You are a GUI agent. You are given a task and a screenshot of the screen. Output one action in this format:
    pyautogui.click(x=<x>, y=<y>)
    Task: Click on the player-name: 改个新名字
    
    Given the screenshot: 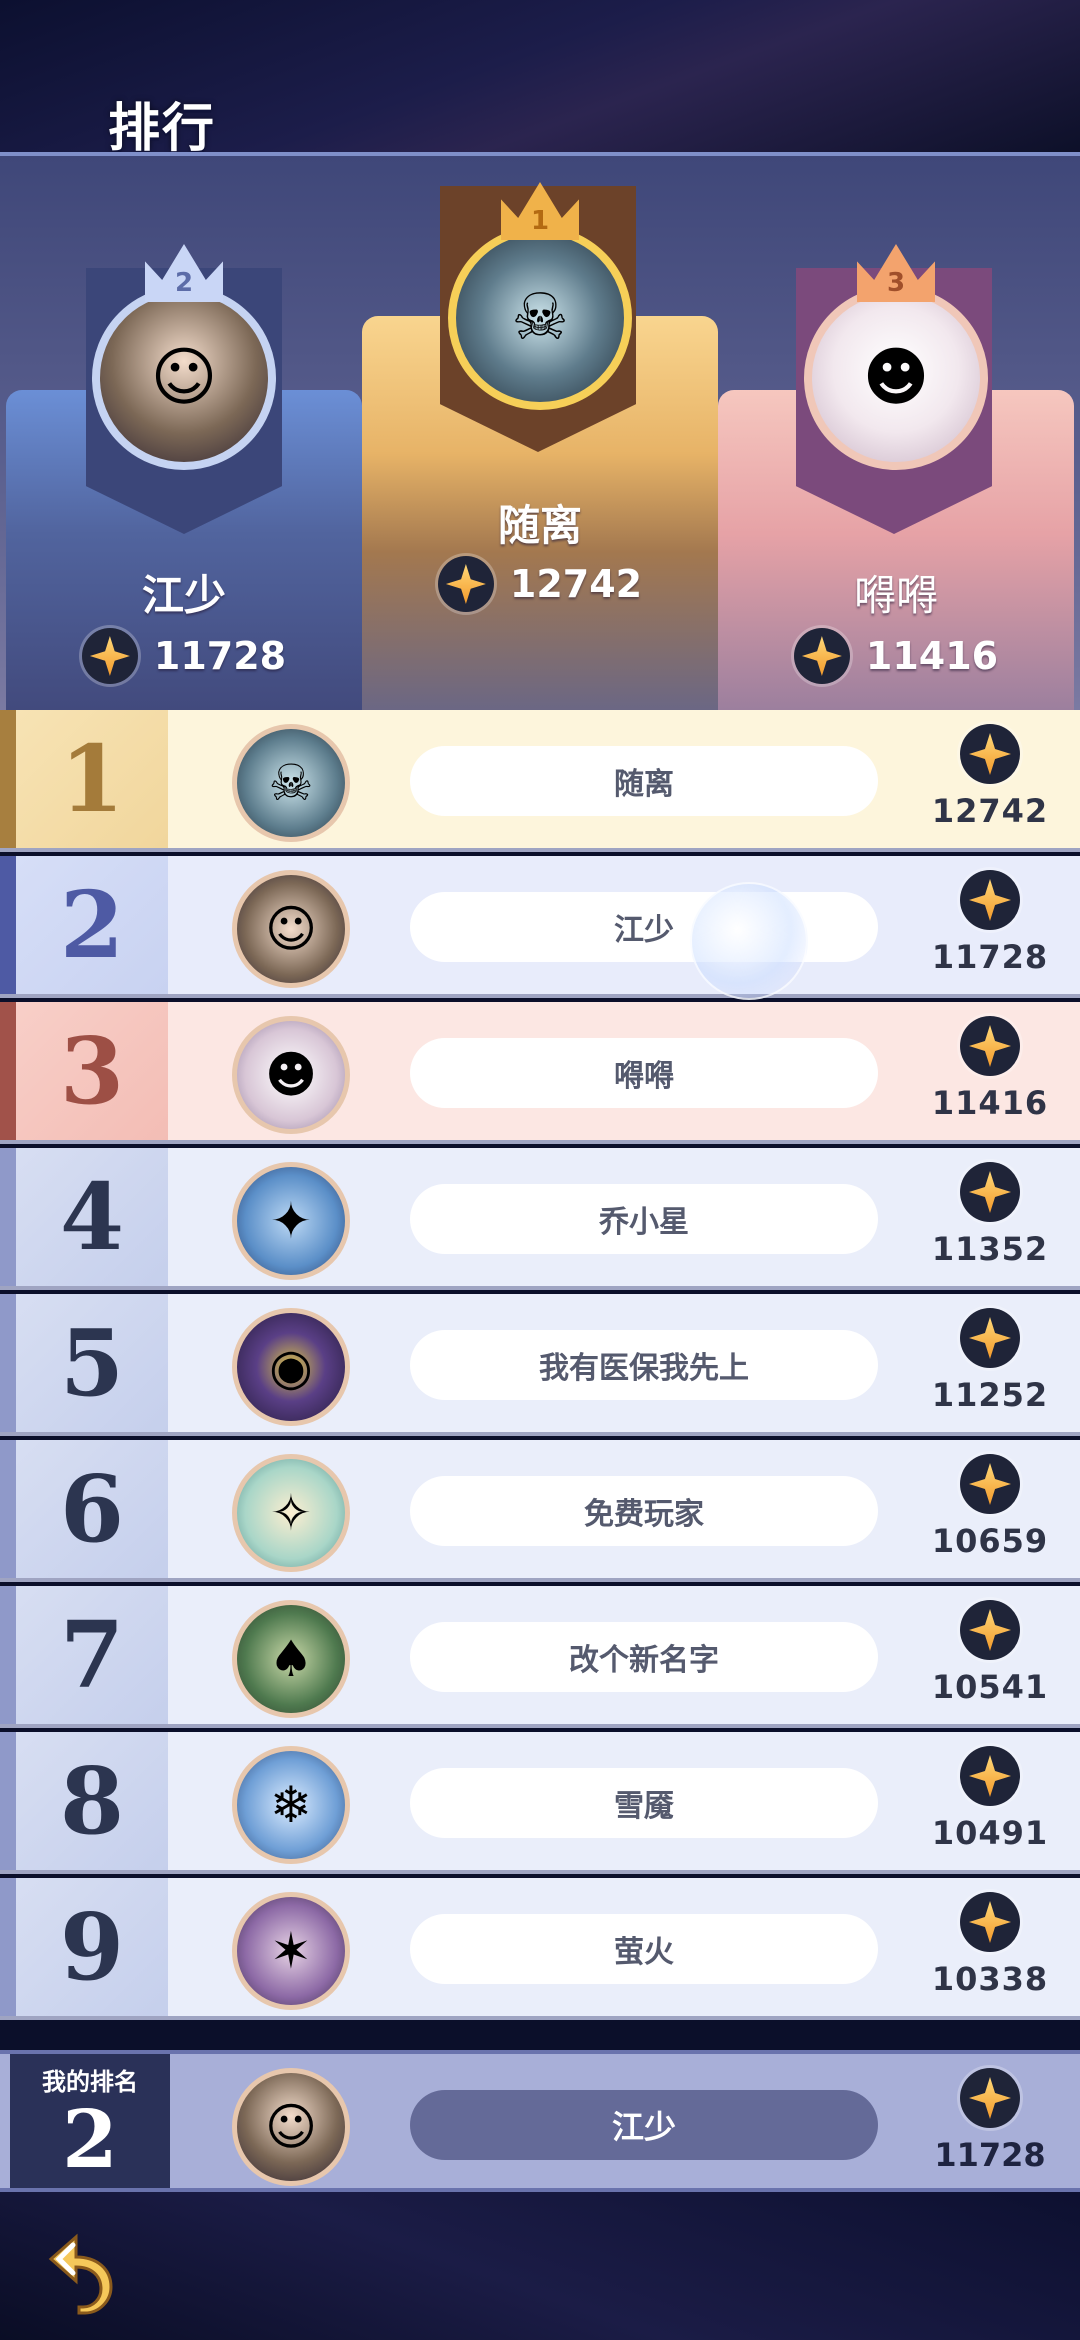 What is the action you would take?
    pyautogui.click(x=644, y=1657)
    